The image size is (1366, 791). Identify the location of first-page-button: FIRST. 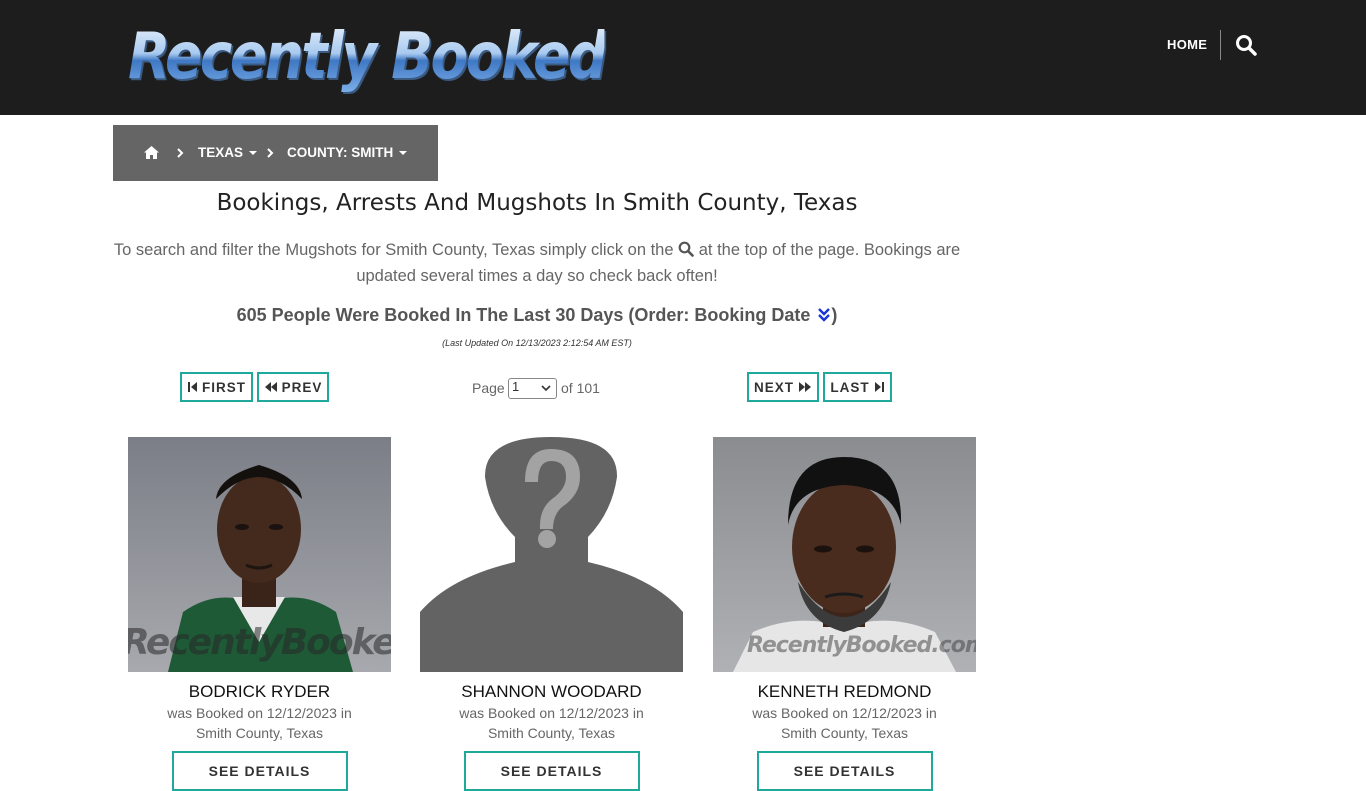
(216, 387).